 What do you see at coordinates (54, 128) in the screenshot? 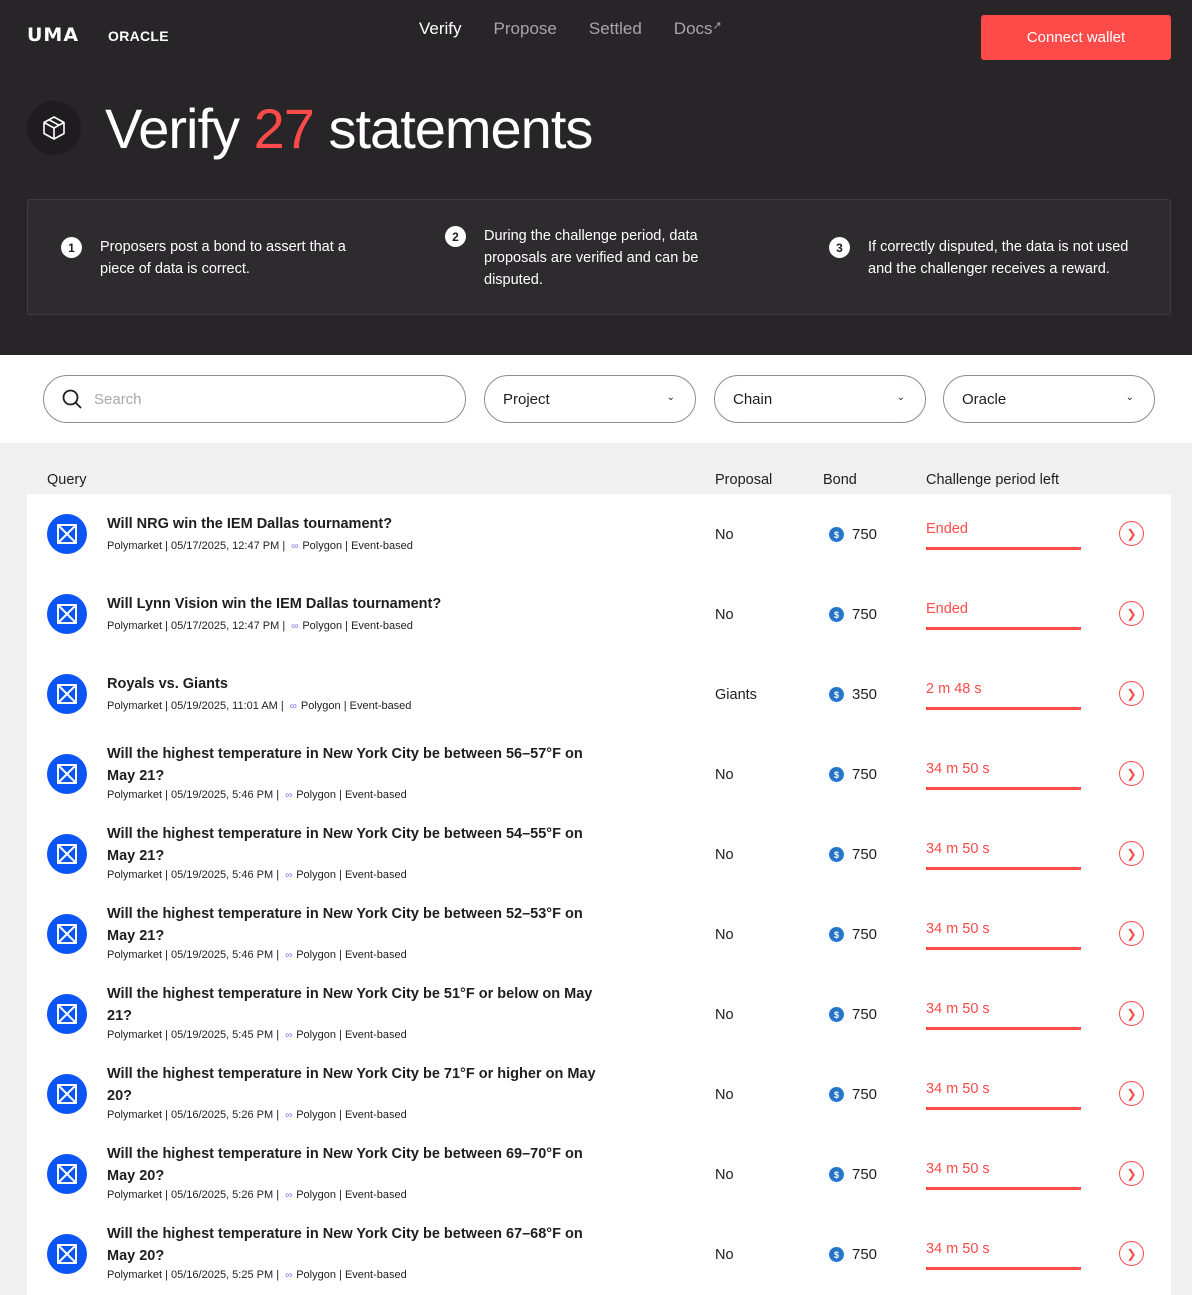
I see `cube-icon` at bounding box center [54, 128].